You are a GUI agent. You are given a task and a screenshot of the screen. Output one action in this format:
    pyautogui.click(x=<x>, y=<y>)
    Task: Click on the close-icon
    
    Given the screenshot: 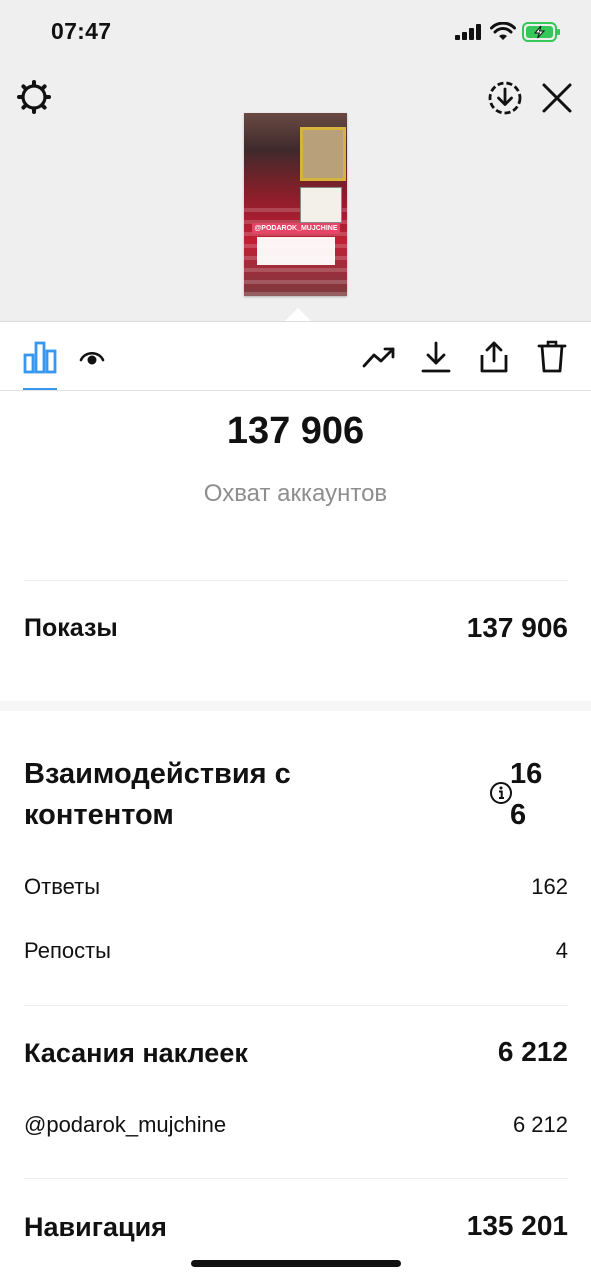 What is the action you would take?
    pyautogui.click(x=557, y=98)
    